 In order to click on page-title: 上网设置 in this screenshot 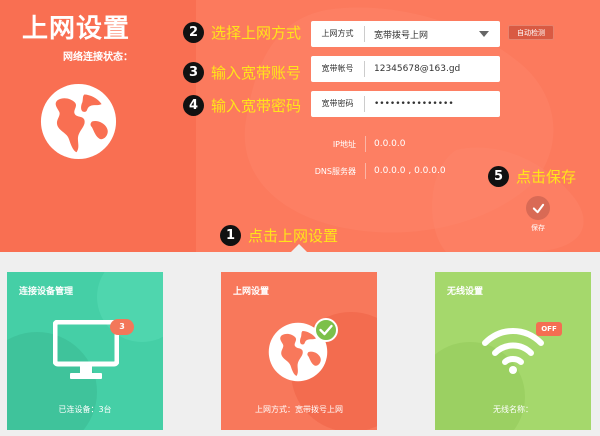, I will do `click(76, 29)`.